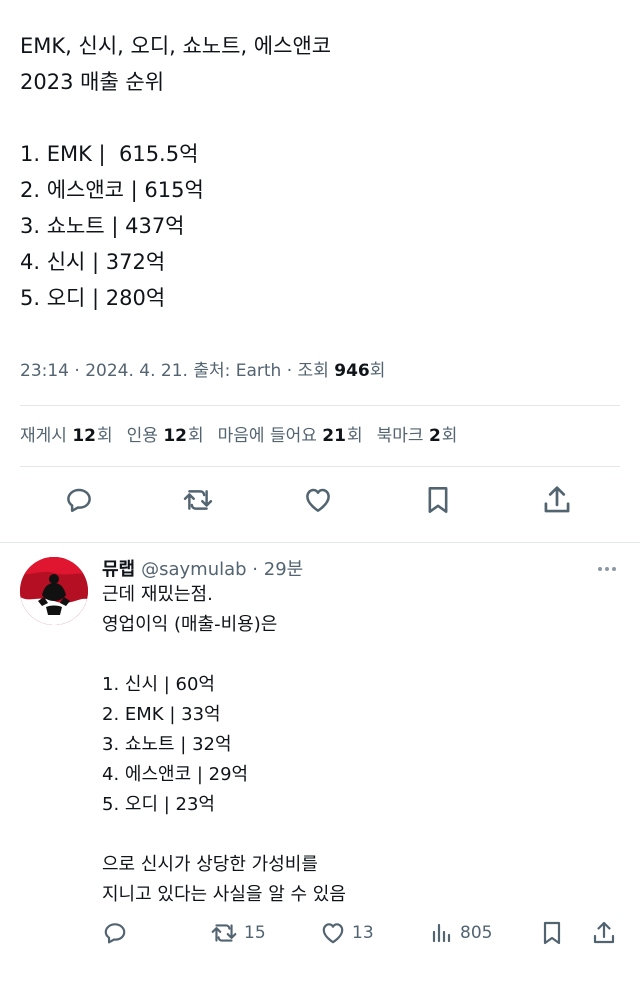 The height and width of the screenshot is (988, 640). I want to click on retweet-button, so click(198, 500).